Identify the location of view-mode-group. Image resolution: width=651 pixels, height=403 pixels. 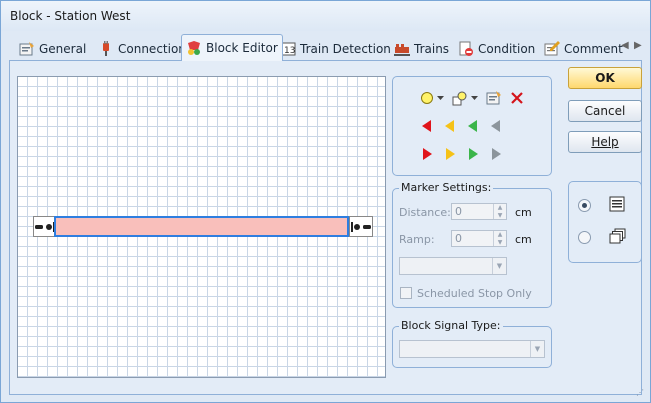
(605, 222).